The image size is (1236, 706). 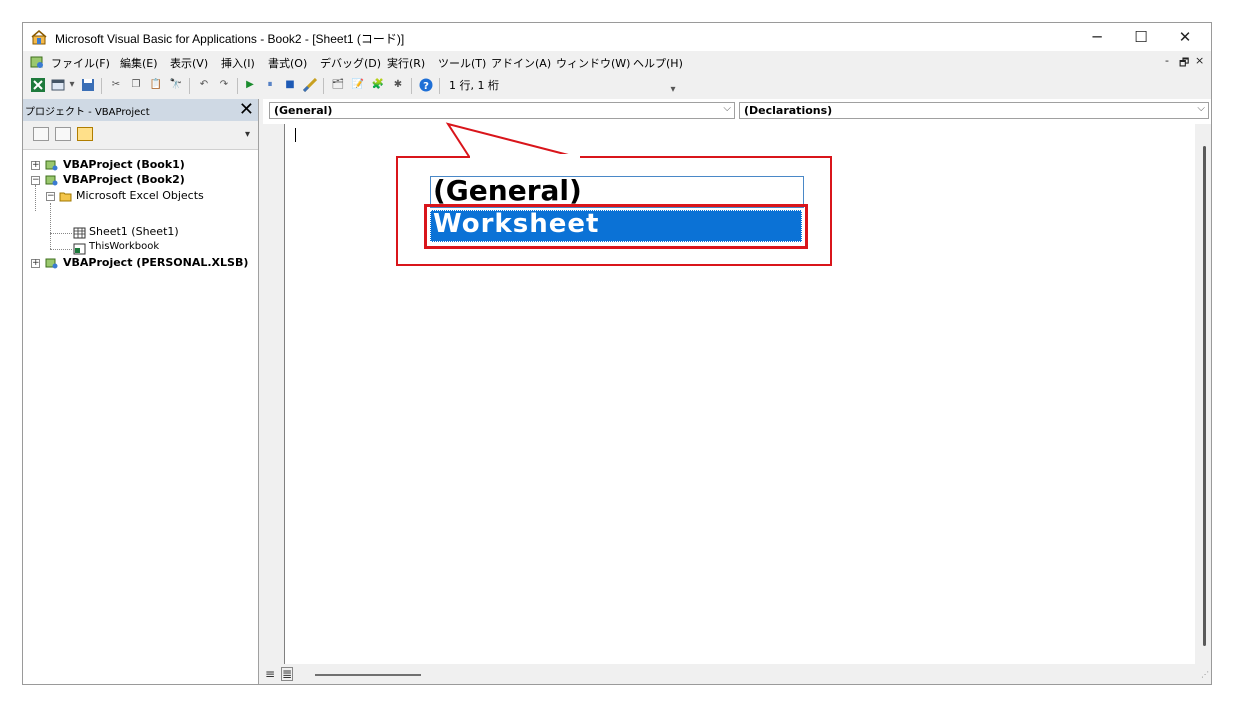 What do you see at coordinates (673, 90) in the screenshot?
I see `toolbar-overflow-icon: ▾` at bounding box center [673, 90].